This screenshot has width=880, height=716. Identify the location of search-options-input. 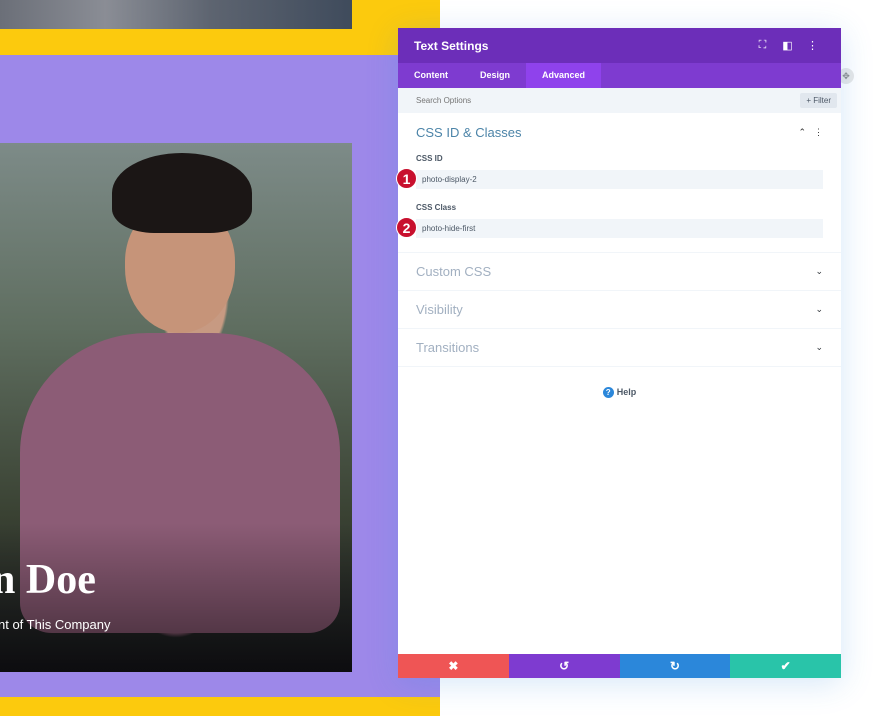
(608, 100).